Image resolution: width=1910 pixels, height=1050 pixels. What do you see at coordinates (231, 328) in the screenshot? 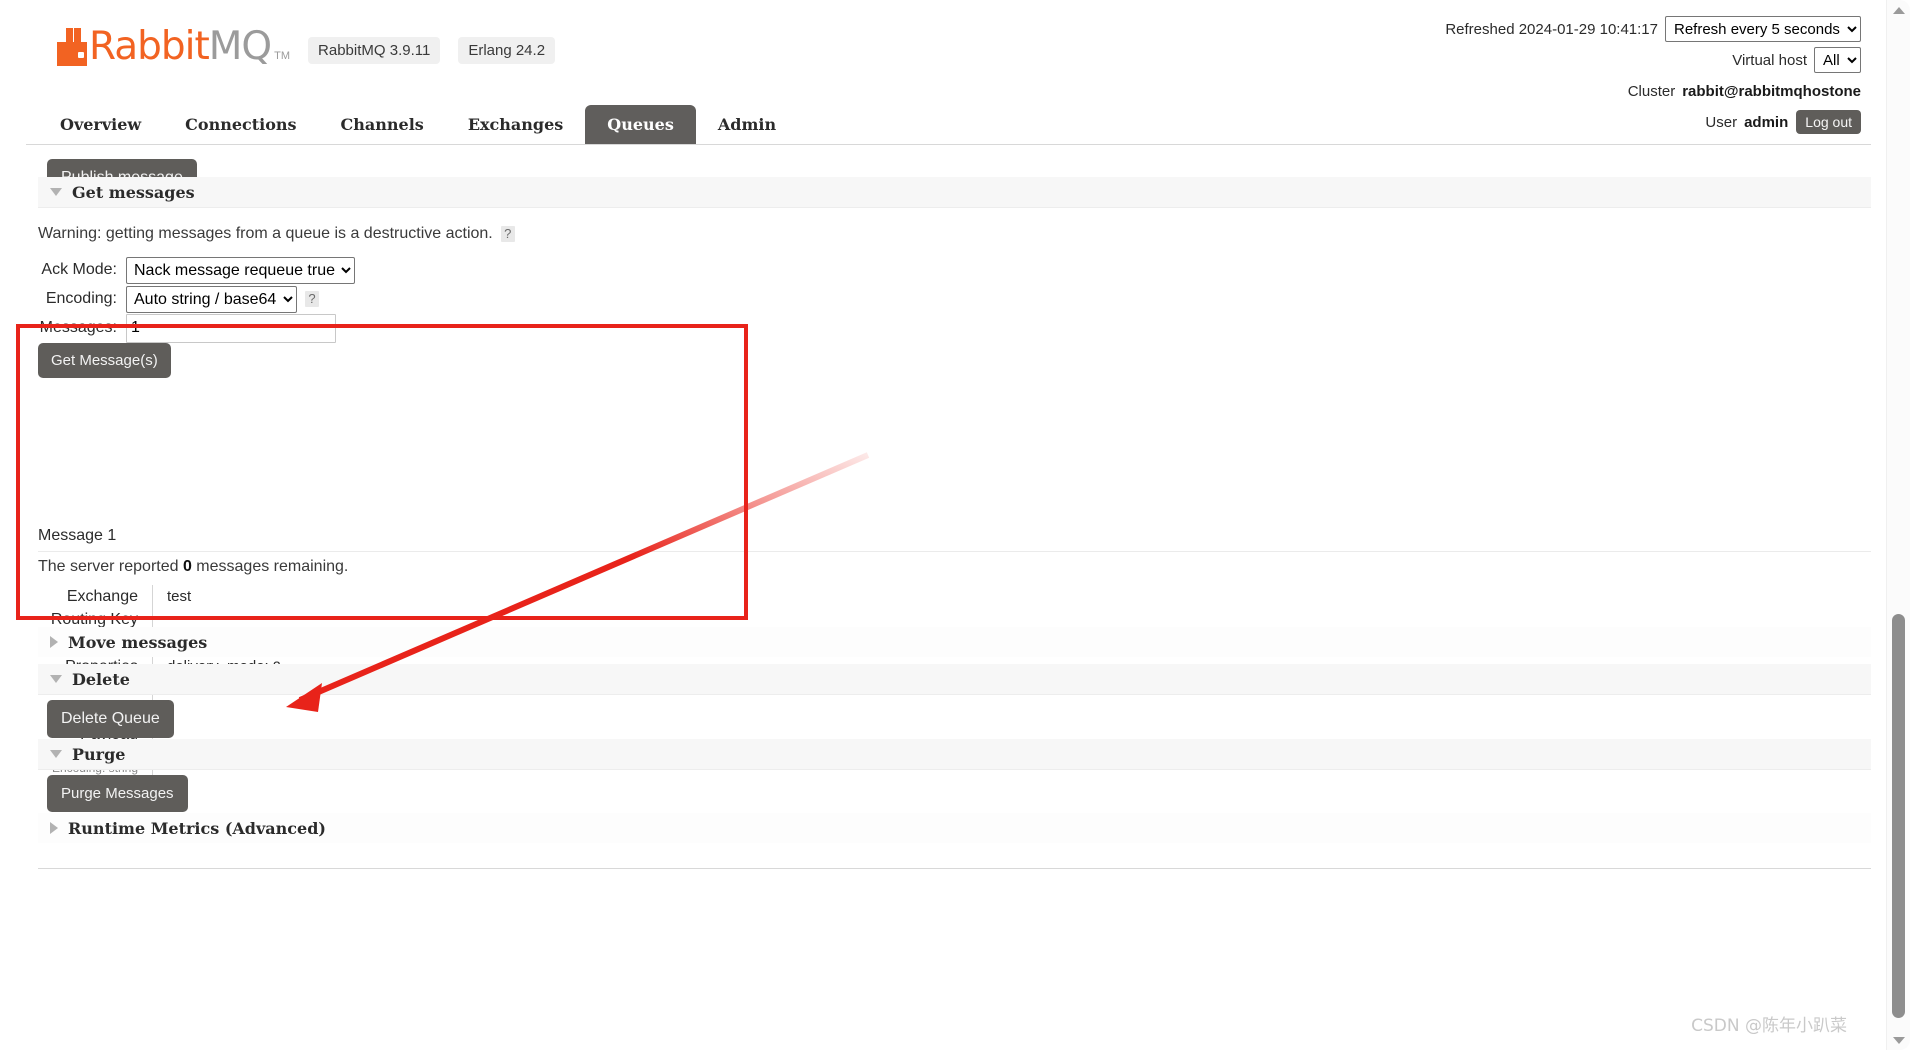
I see `messages-count-input` at bounding box center [231, 328].